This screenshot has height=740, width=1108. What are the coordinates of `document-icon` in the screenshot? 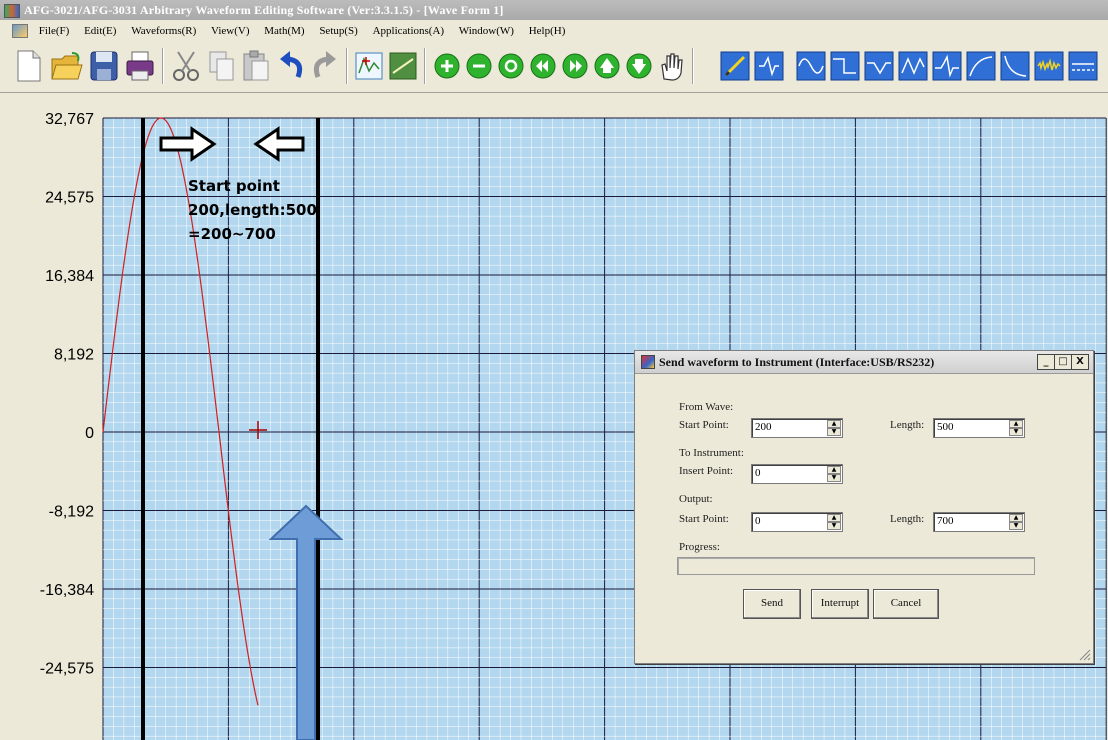 It's located at (20, 31).